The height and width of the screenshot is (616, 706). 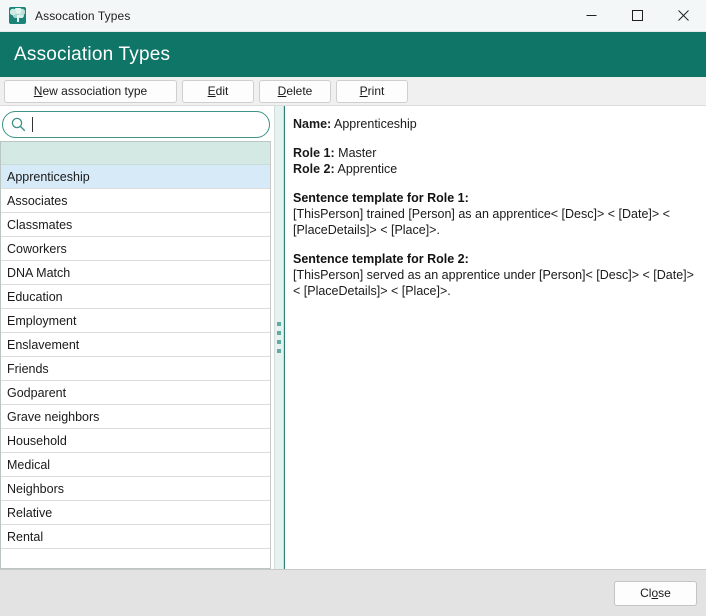 I want to click on print-button: Print, so click(x=372, y=91).